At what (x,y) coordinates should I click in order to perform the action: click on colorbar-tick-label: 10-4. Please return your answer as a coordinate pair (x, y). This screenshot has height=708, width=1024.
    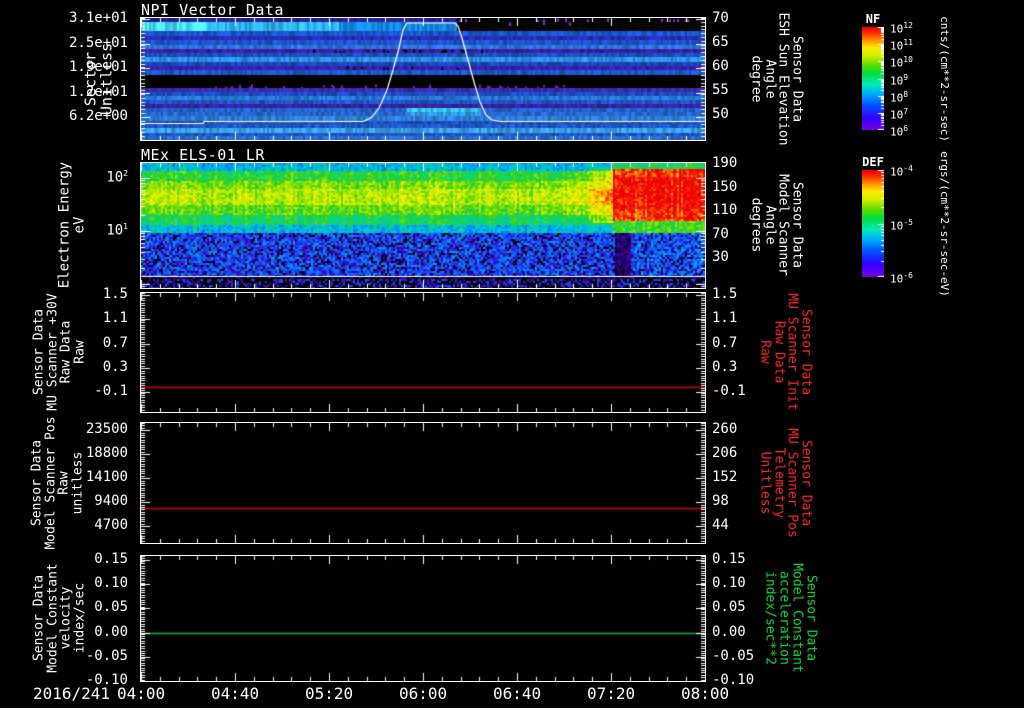
    Looking at the image, I should click on (901, 171).